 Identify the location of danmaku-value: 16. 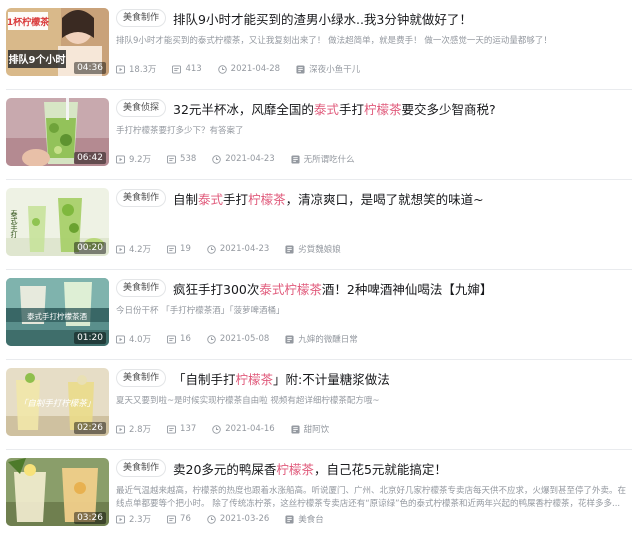
(185, 339).